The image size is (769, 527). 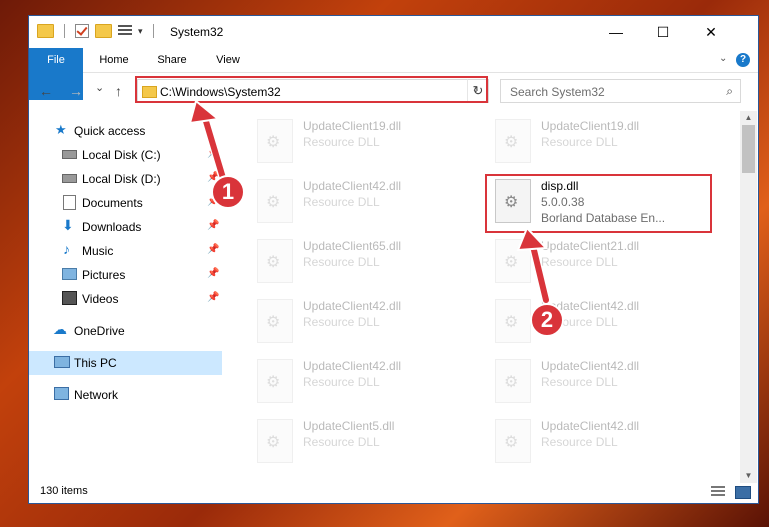 What do you see at coordinates (598, 203) in the screenshot?
I see `file-highlight` at bounding box center [598, 203].